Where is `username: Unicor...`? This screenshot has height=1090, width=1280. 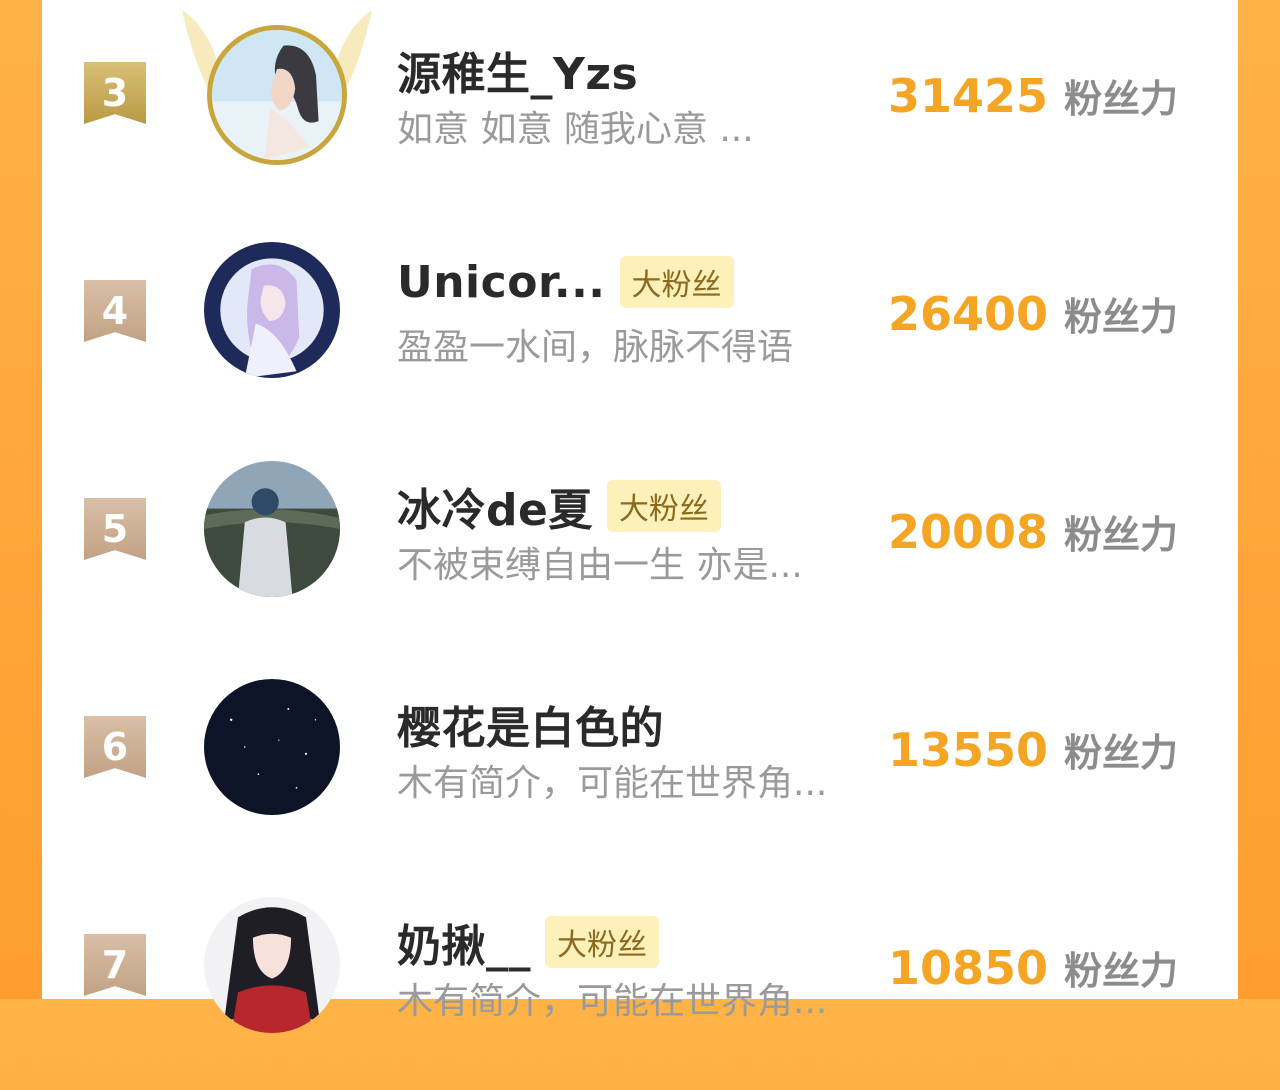 username: Unicor... is located at coordinates (501, 282).